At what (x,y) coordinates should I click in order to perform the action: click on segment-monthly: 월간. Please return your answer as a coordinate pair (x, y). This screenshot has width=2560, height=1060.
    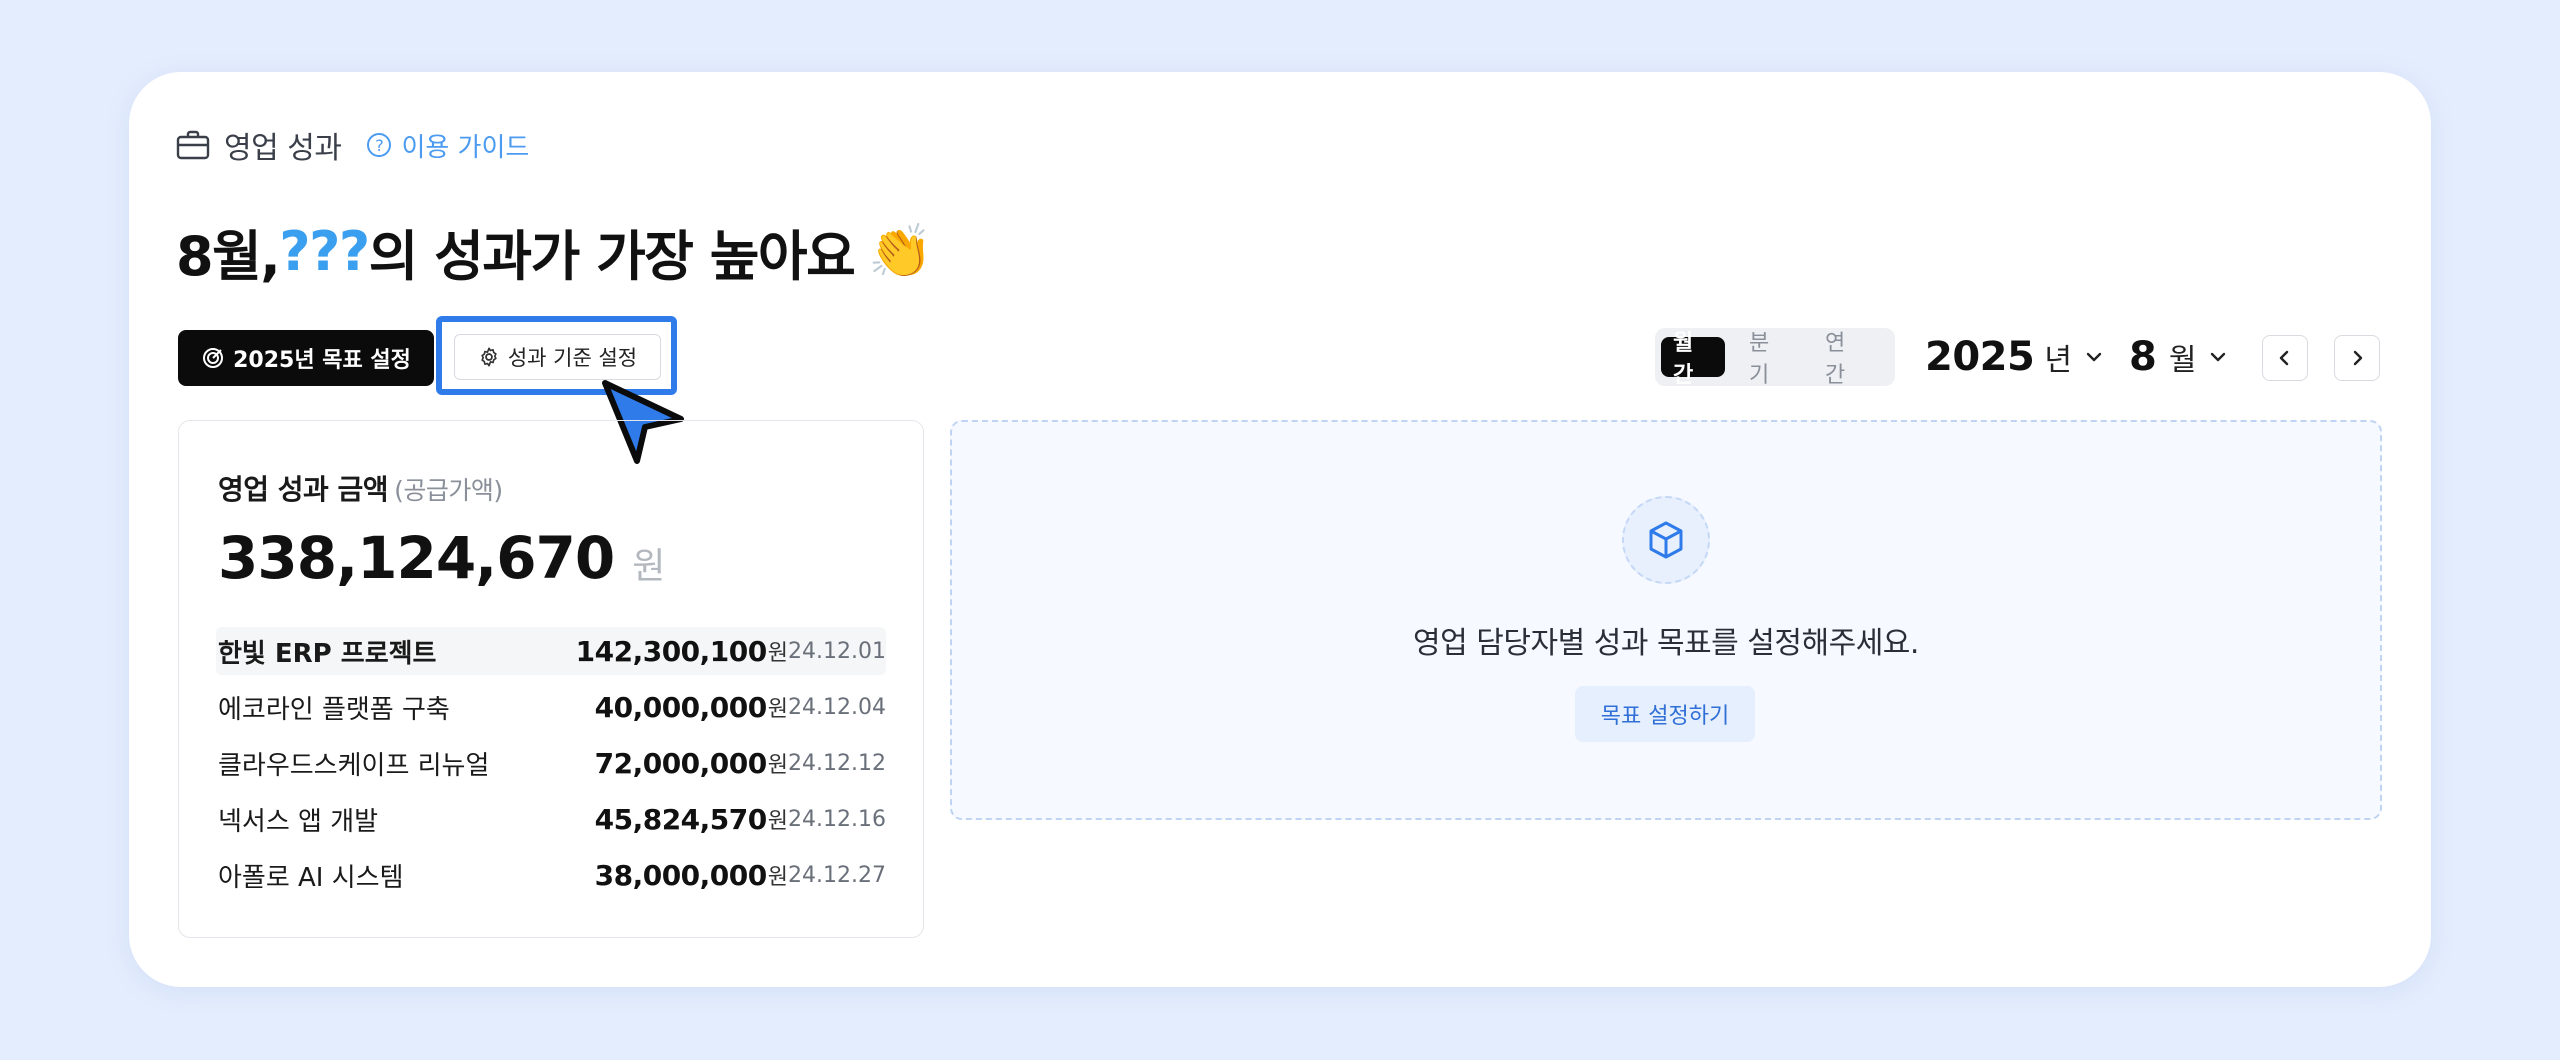
    Looking at the image, I should click on (1693, 359).